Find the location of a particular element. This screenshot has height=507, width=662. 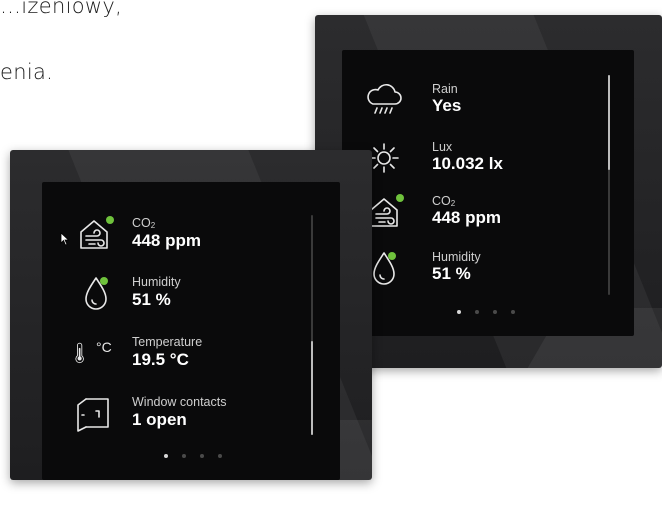

window-contacts-label: Window contacts is located at coordinates (179, 402).